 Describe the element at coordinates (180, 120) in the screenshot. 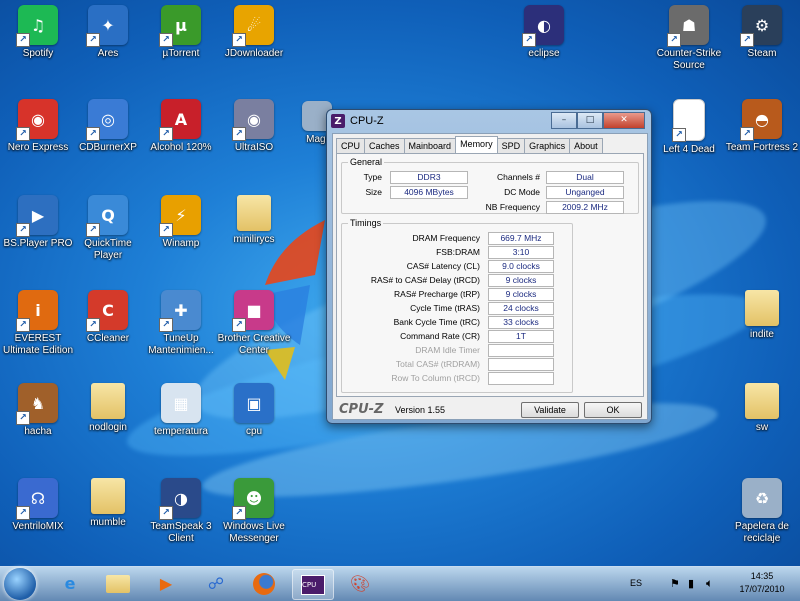

I see `alcohol-icon: A ↗` at that location.